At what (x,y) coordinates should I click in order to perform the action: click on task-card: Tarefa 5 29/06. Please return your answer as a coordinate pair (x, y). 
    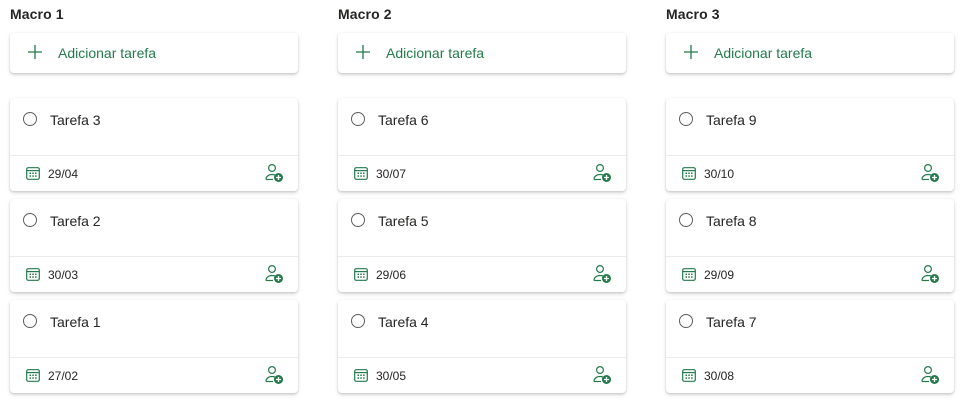
    Looking at the image, I should click on (482, 245).